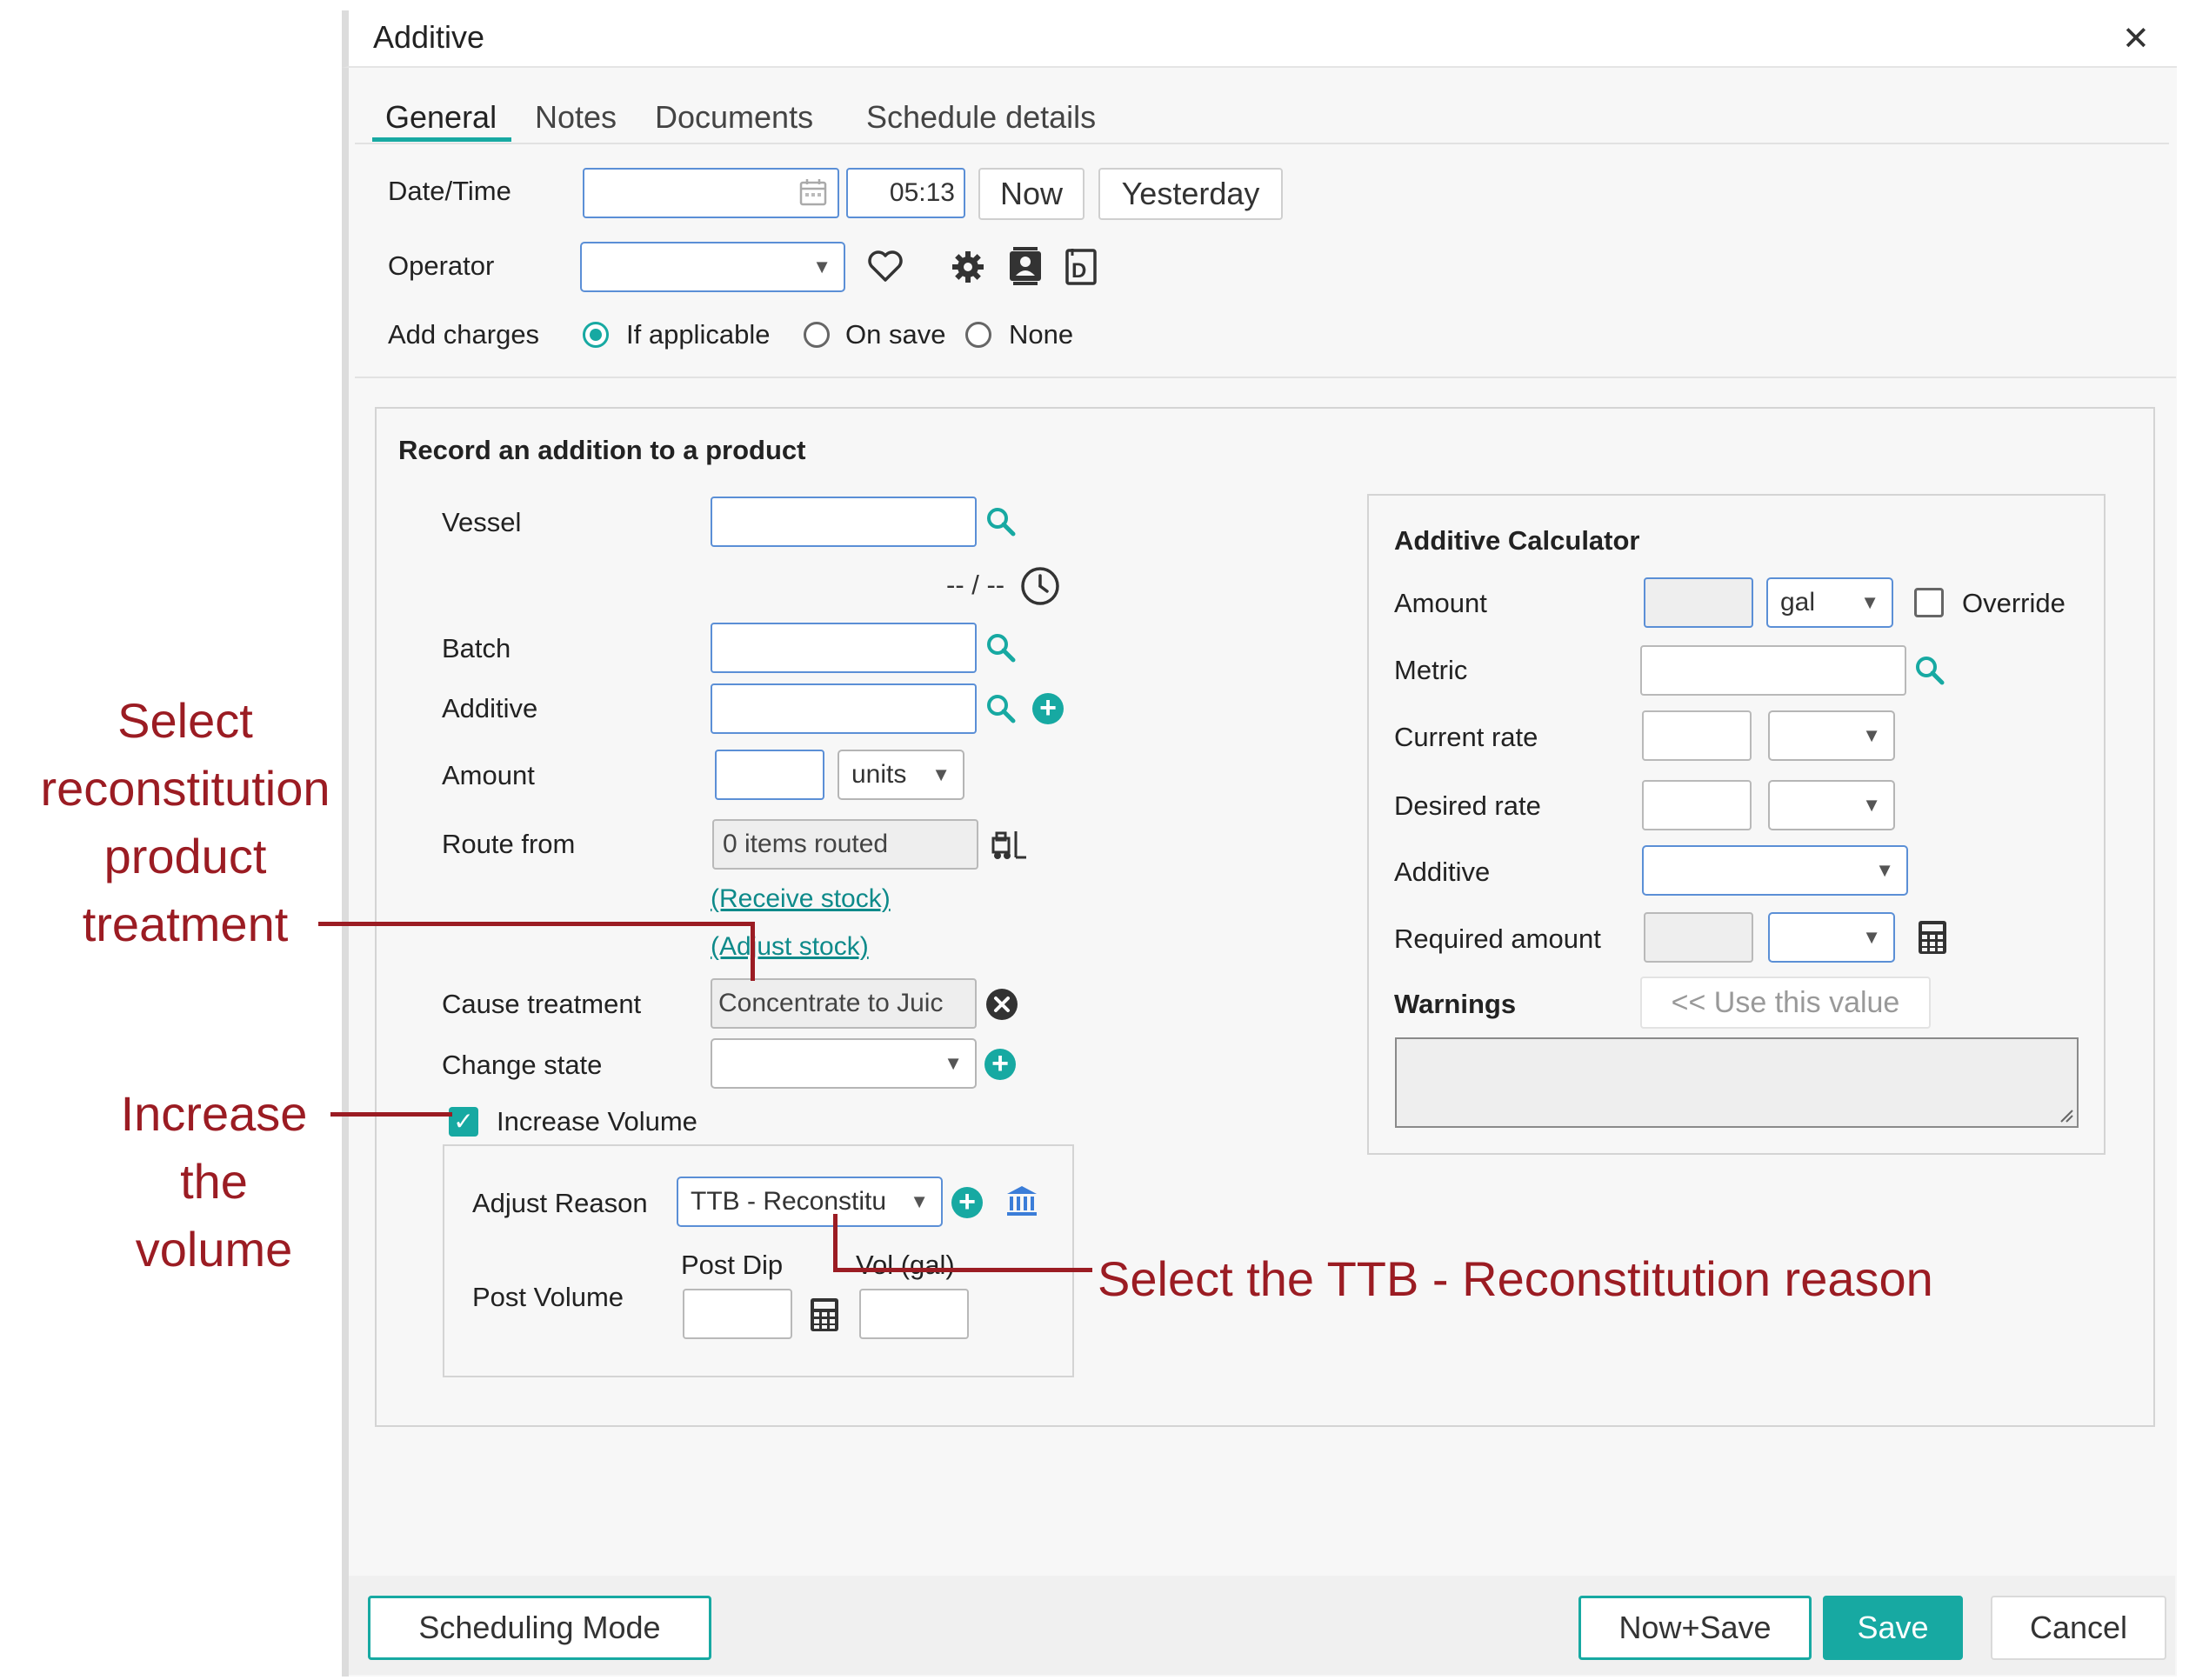 The image size is (2189, 1680). I want to click on desired-rate-input, so click(1697, 805).